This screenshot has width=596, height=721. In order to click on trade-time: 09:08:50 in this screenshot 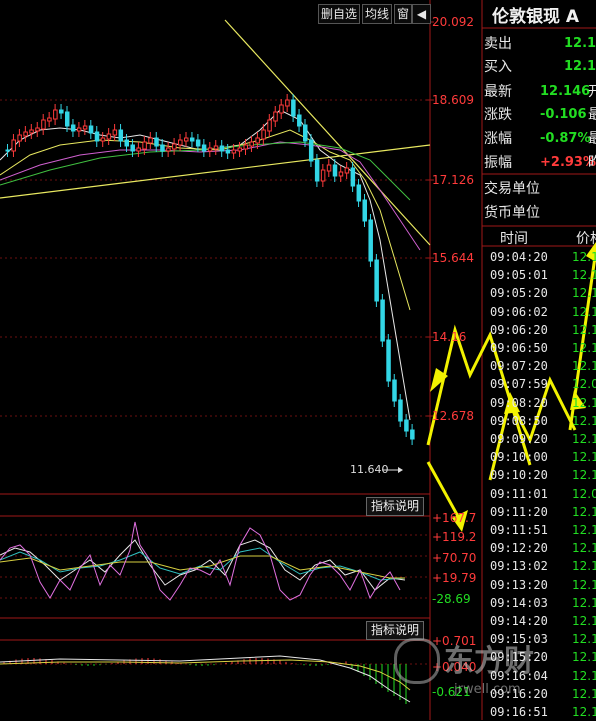, I will do `click(519, 420)`.